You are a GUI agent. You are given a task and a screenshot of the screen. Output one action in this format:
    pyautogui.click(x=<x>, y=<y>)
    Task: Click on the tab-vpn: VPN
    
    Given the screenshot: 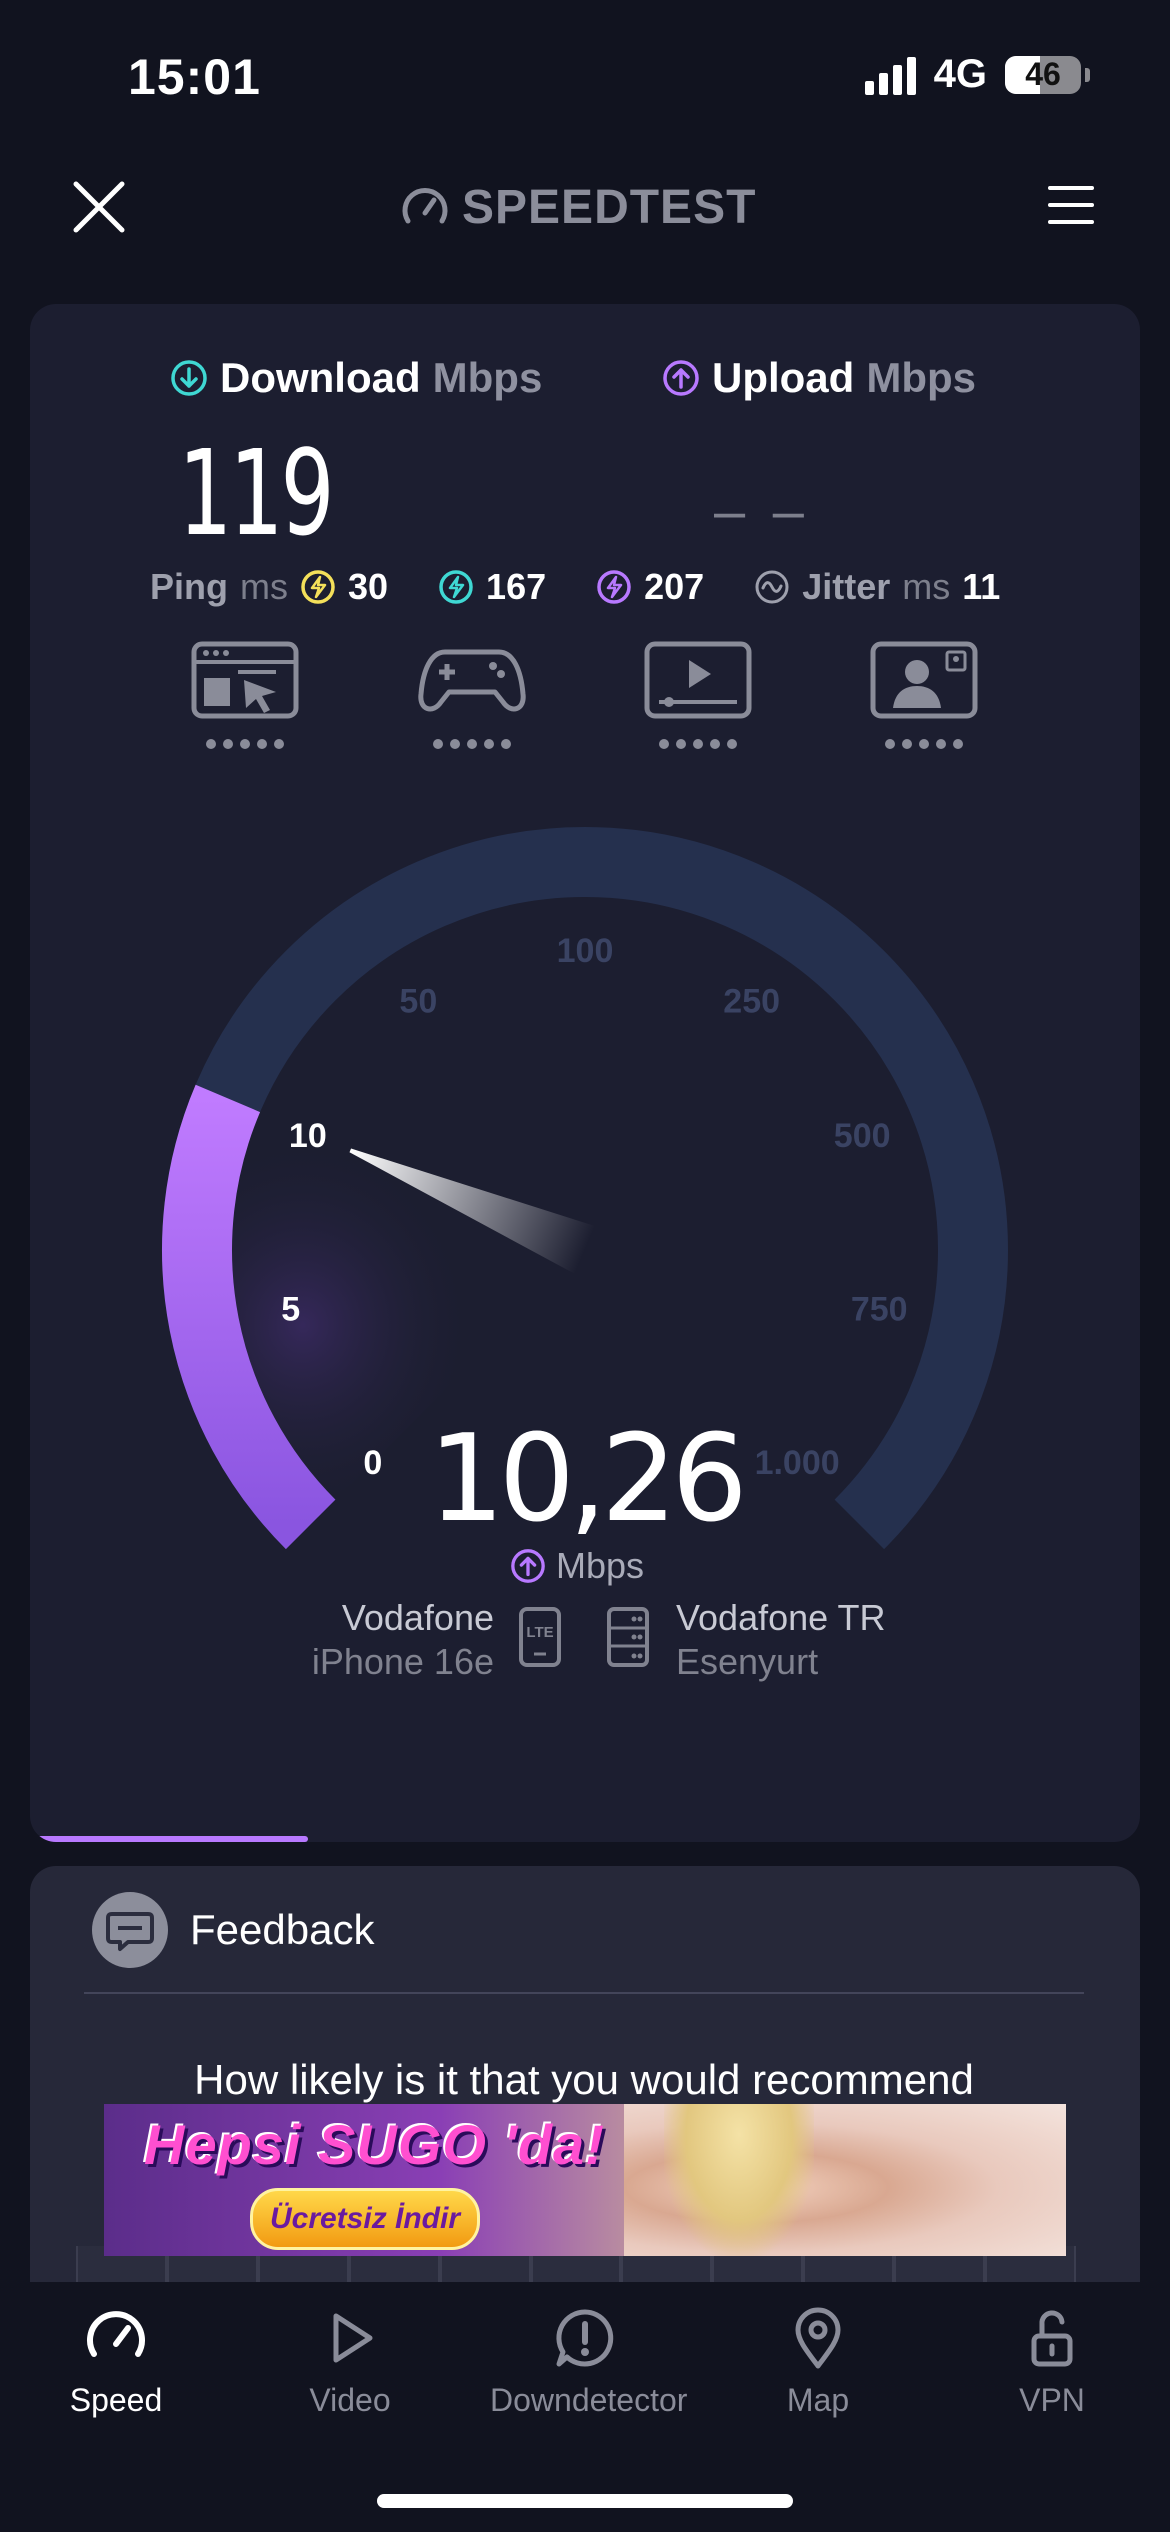 What is the action you would take?
    pyautogui.click(x=1052, y=2362)
    